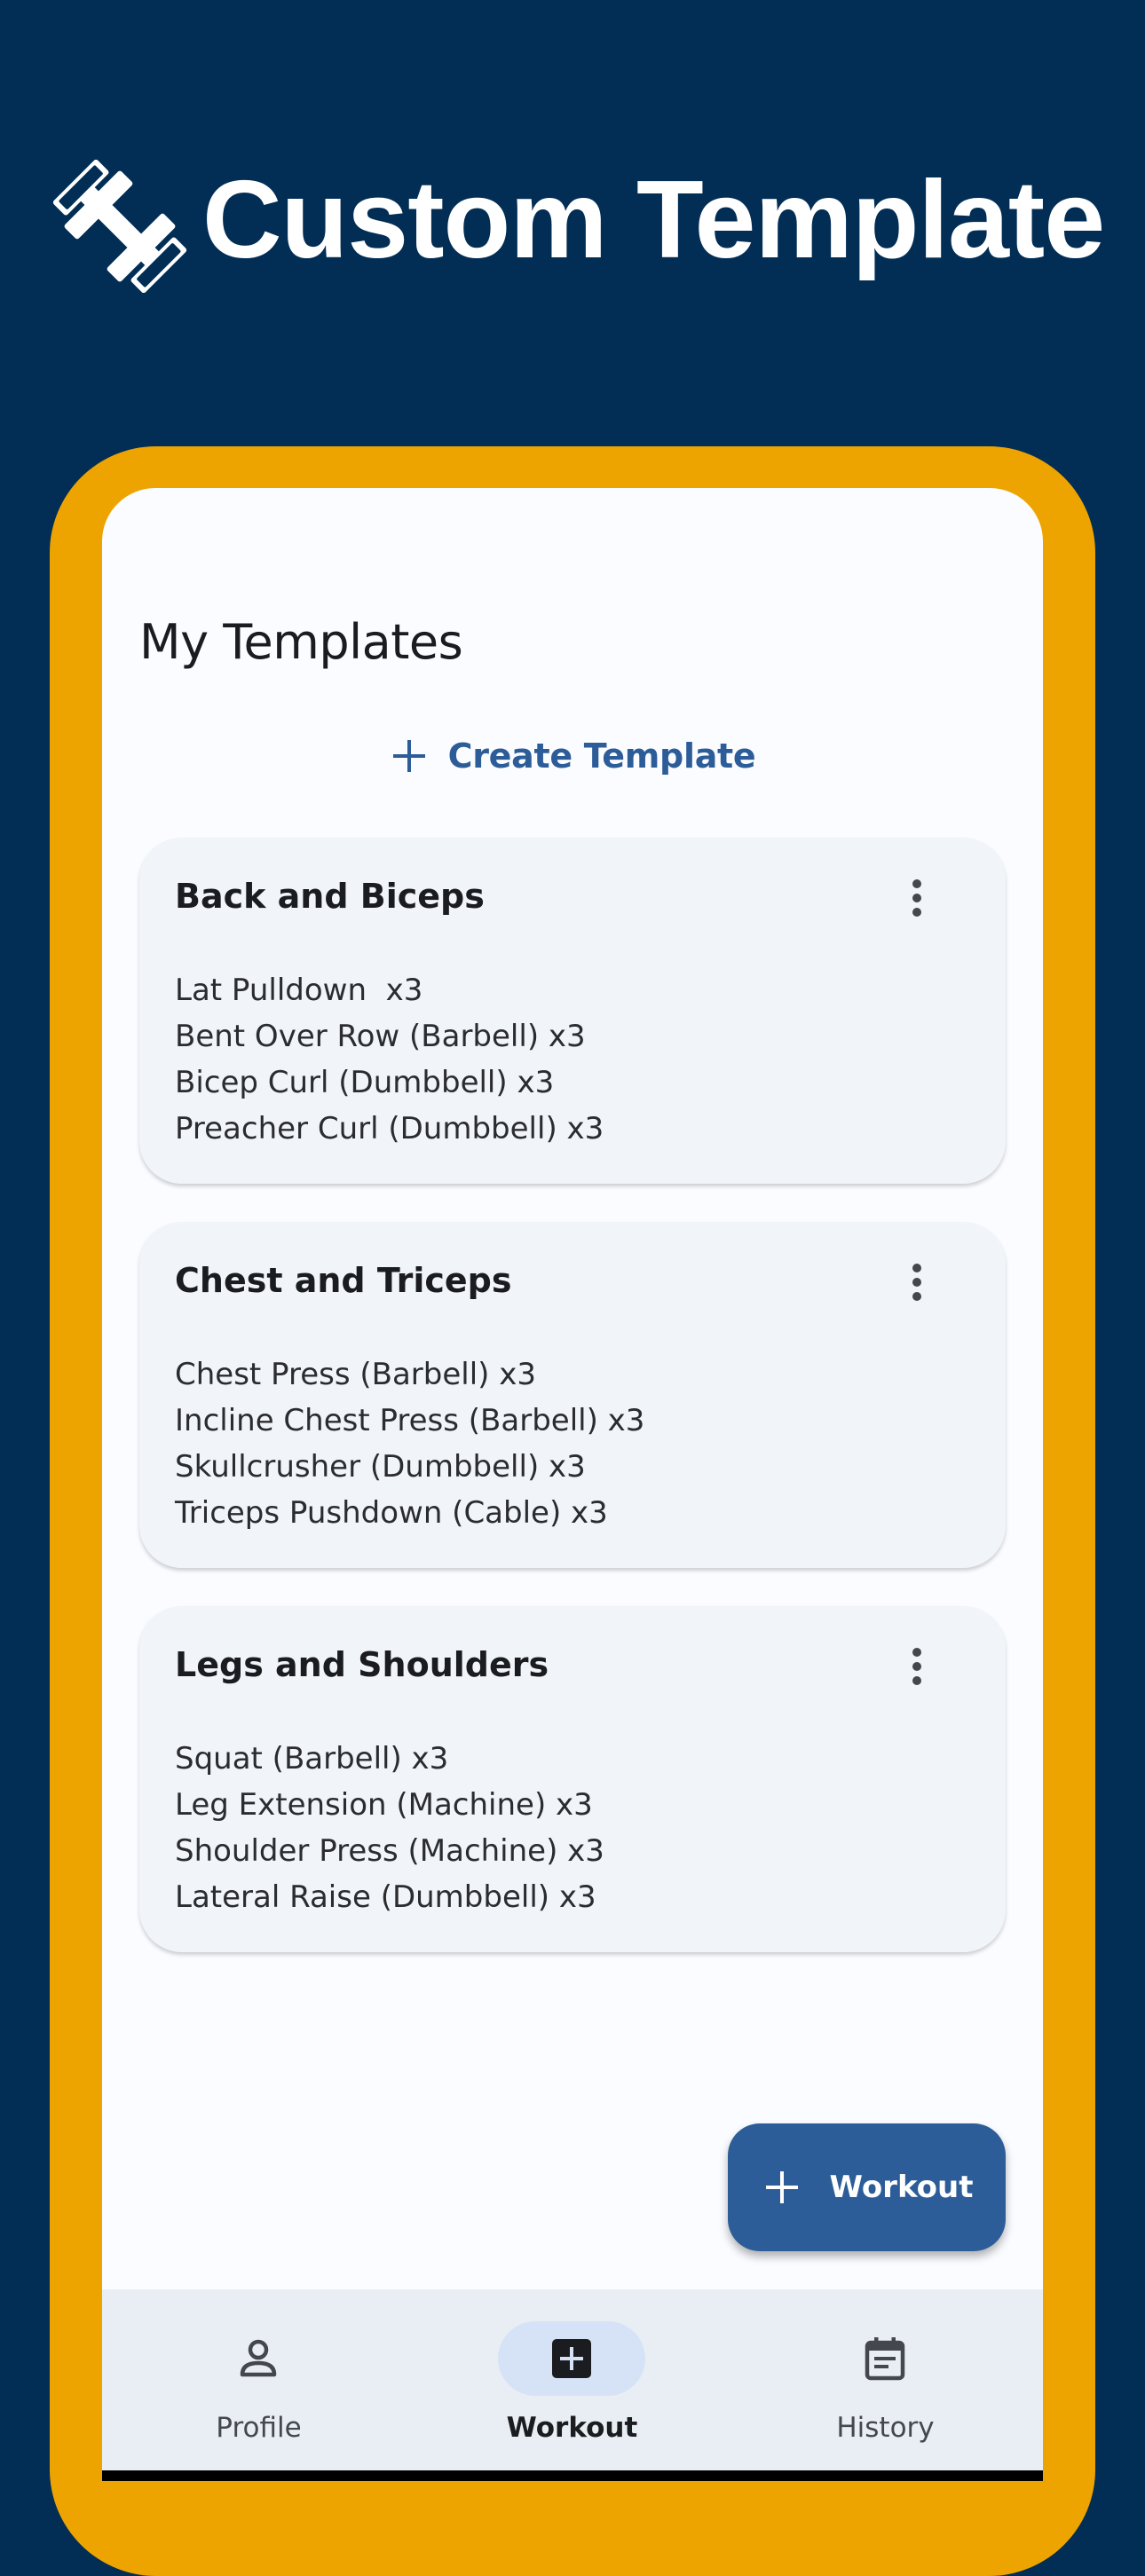 This screenshot has width=1145, height=2576. What do you see at coordinates (391, 1513) in the screenshot?
I see `exercise-item: Triceps Pushdown (Cable) x3` at bounding box center [391, 1513].